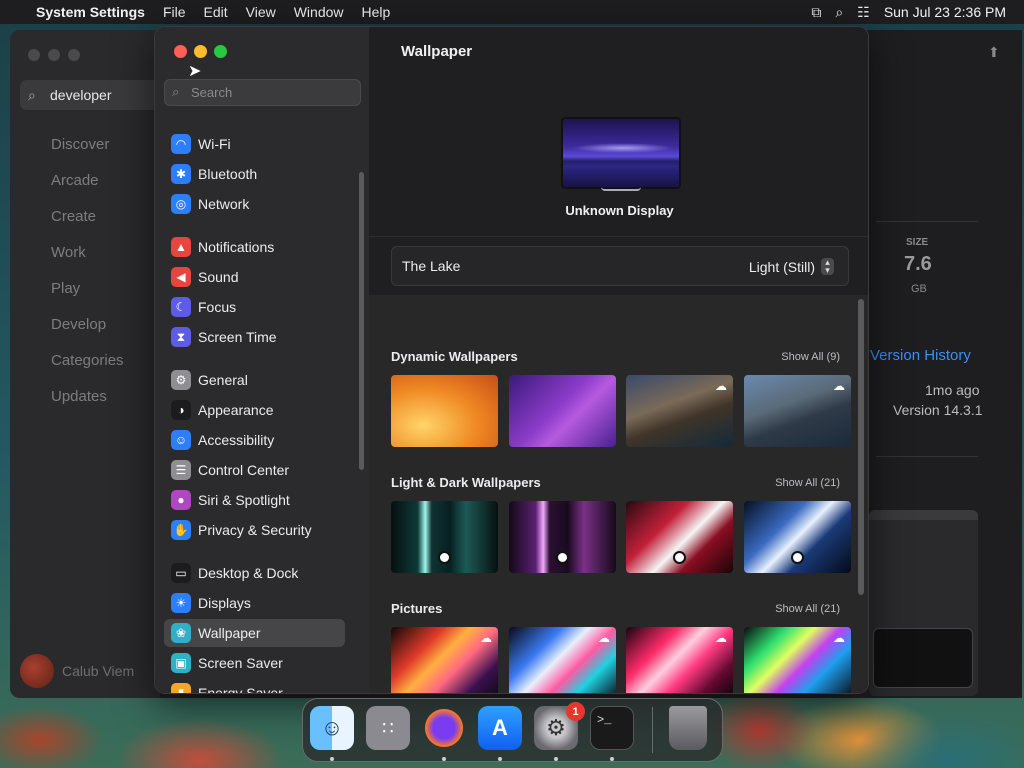  What do you see at coordinates (254, 663) in the screenshot?
I see `sidebar-item-screen-saver: ▣ Screen Saver` at bounding box center [254, 663].